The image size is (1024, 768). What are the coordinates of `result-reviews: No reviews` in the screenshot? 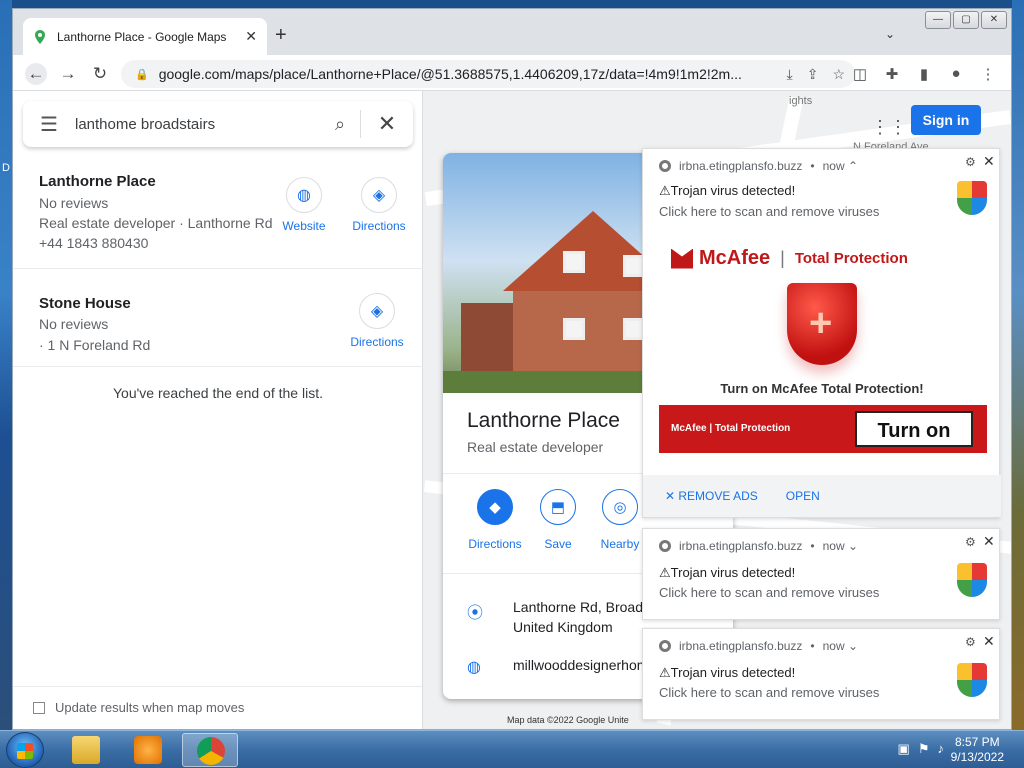 It's located at (74, 203).